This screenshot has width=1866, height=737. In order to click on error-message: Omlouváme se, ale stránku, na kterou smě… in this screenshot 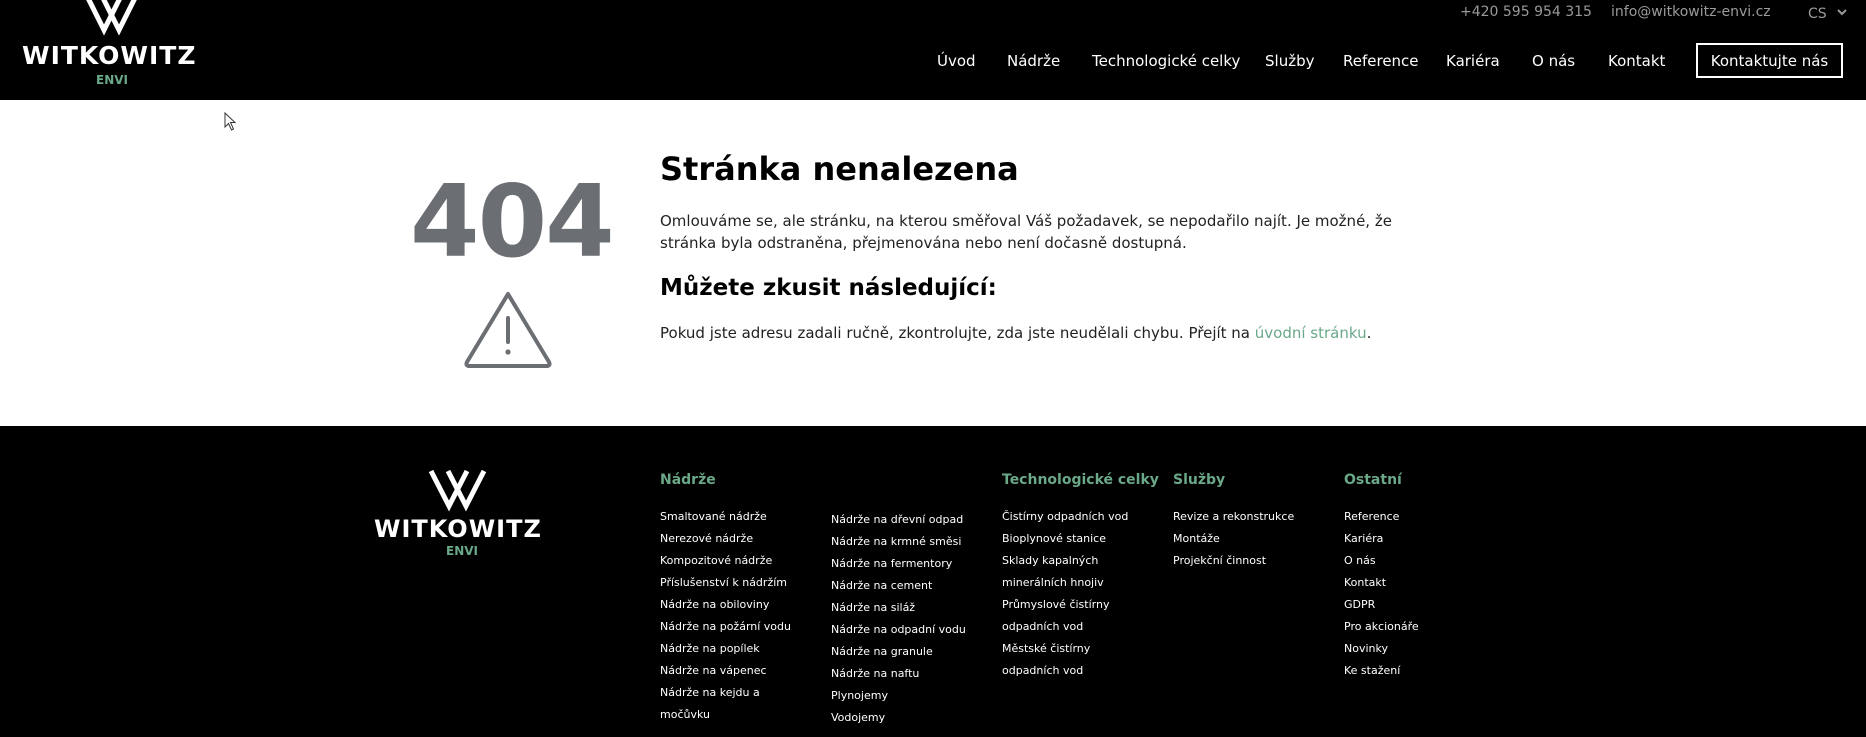, I will do `click(1026, 232)`.